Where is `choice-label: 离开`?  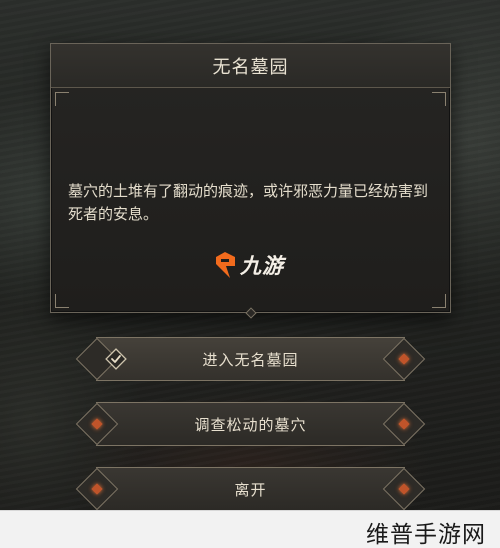
choice-label: 离开 is located at coordinates (250, 489).